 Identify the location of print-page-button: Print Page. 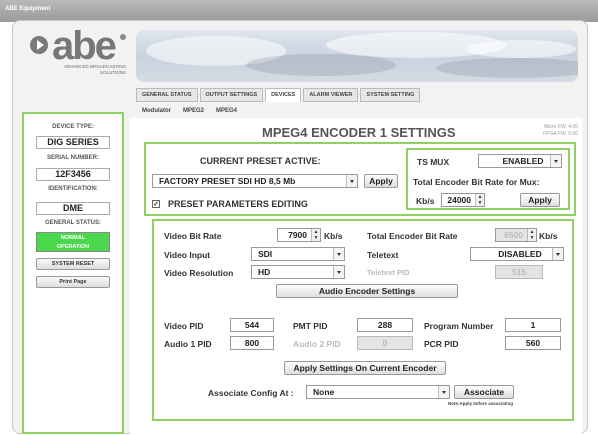
(73, 282).